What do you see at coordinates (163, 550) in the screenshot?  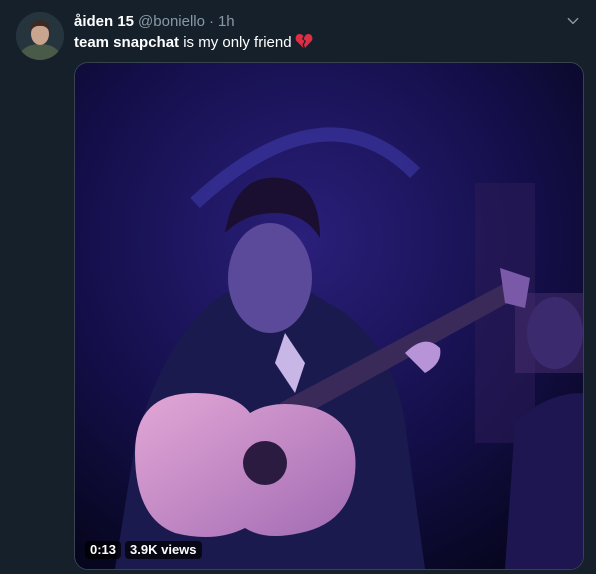 I see `video-views-badge: 3.9K views` at bounding box center [163, 550].